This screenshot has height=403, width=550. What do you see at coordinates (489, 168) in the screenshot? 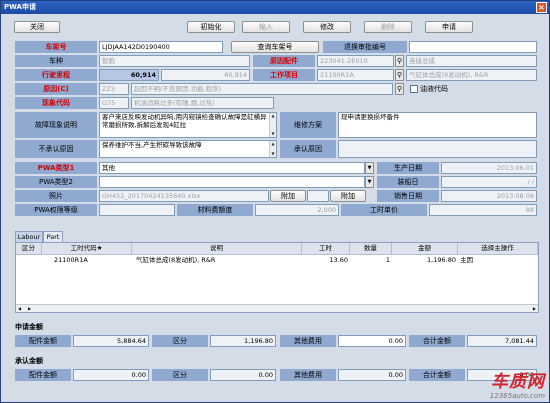
I see `prod-date-value: 2013.06.01` at bounding box center [489, 168].